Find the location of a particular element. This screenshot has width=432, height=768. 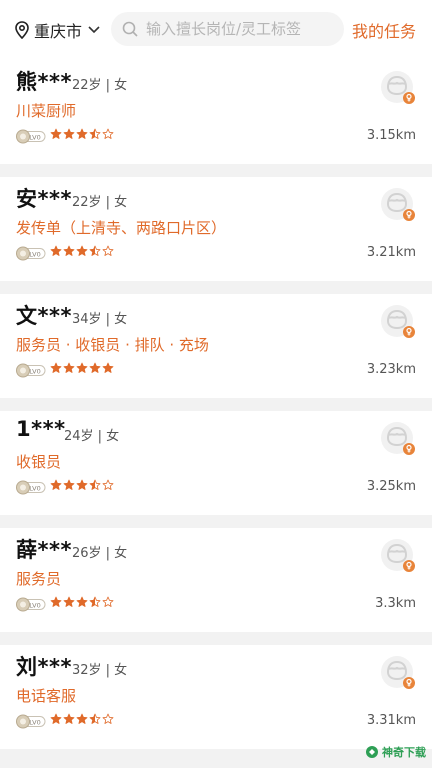

city-selector: 重庆市 is located at coordinates (57, 30).